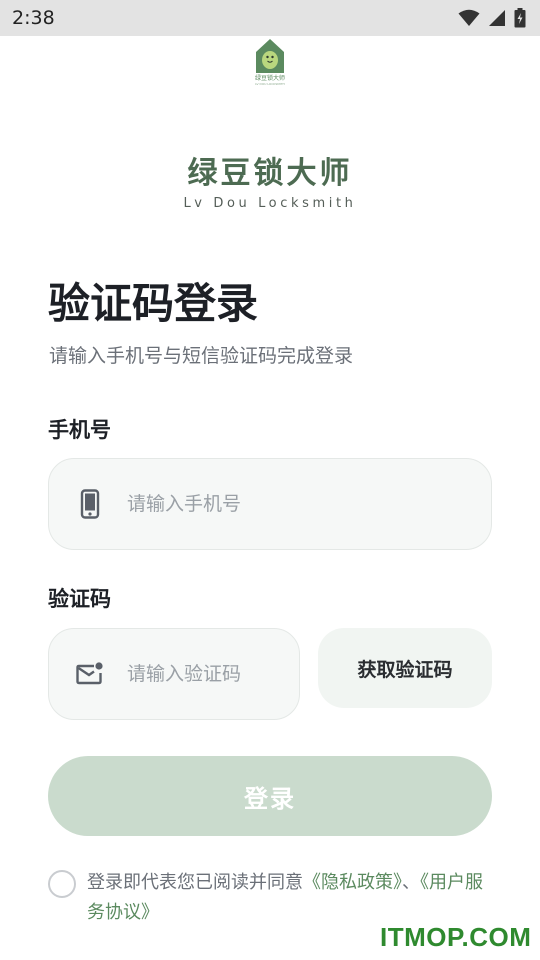 The width and height of the screenshot is (540, 960). I want to click on code-label: 验证码, so click(79, 599).